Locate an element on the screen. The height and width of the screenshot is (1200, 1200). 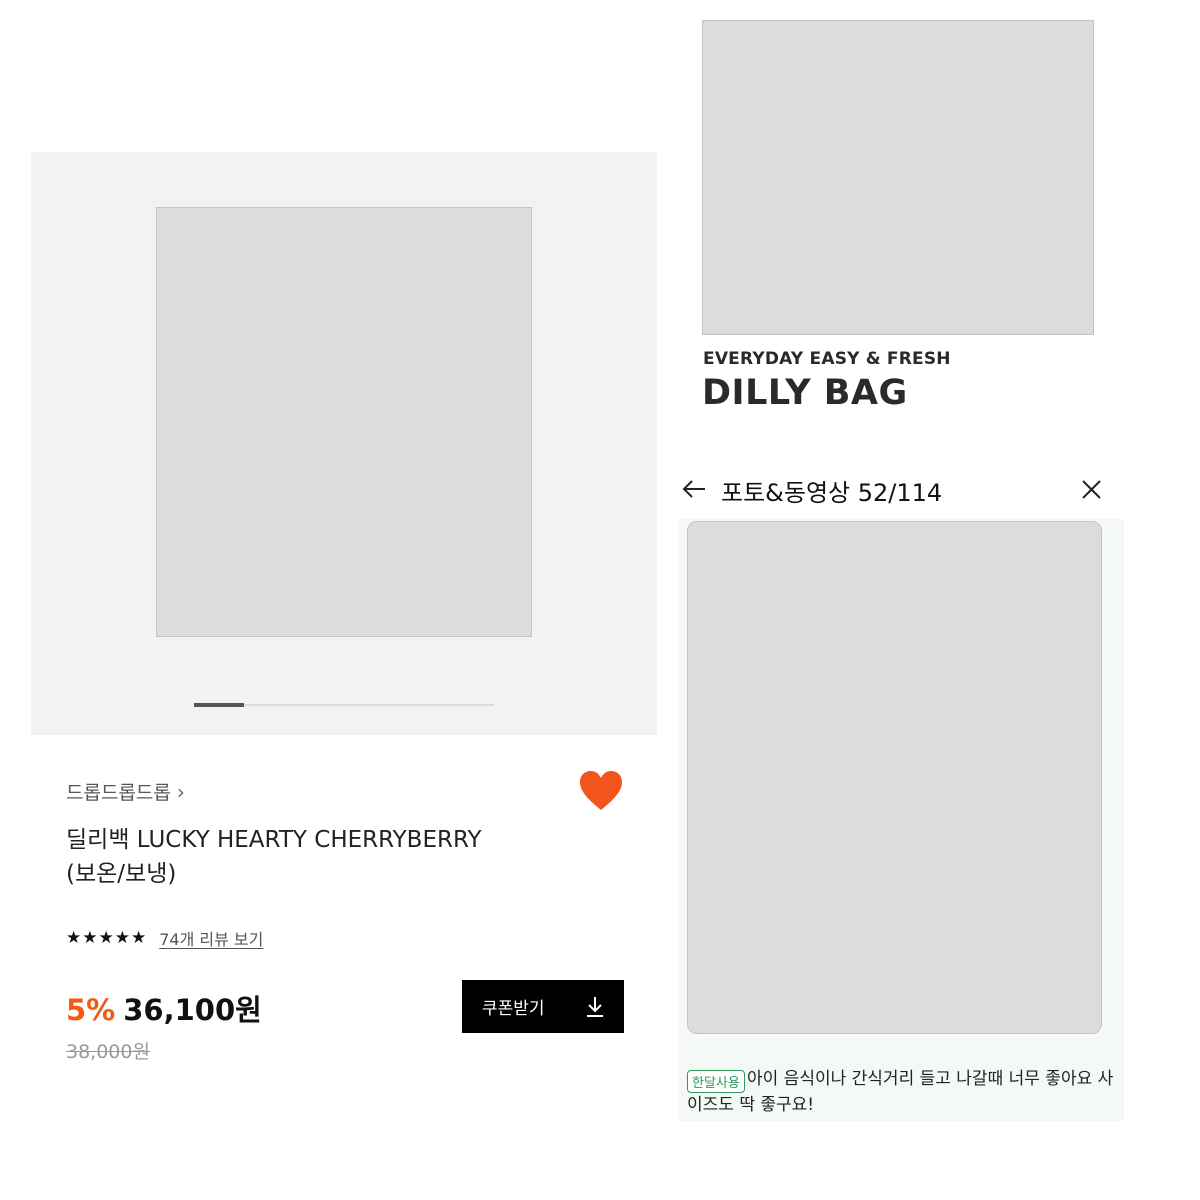
product-title-line1: 딜리백 LUCKY HEARTY CHERRYBERRY is located at coordinates (274, 840).